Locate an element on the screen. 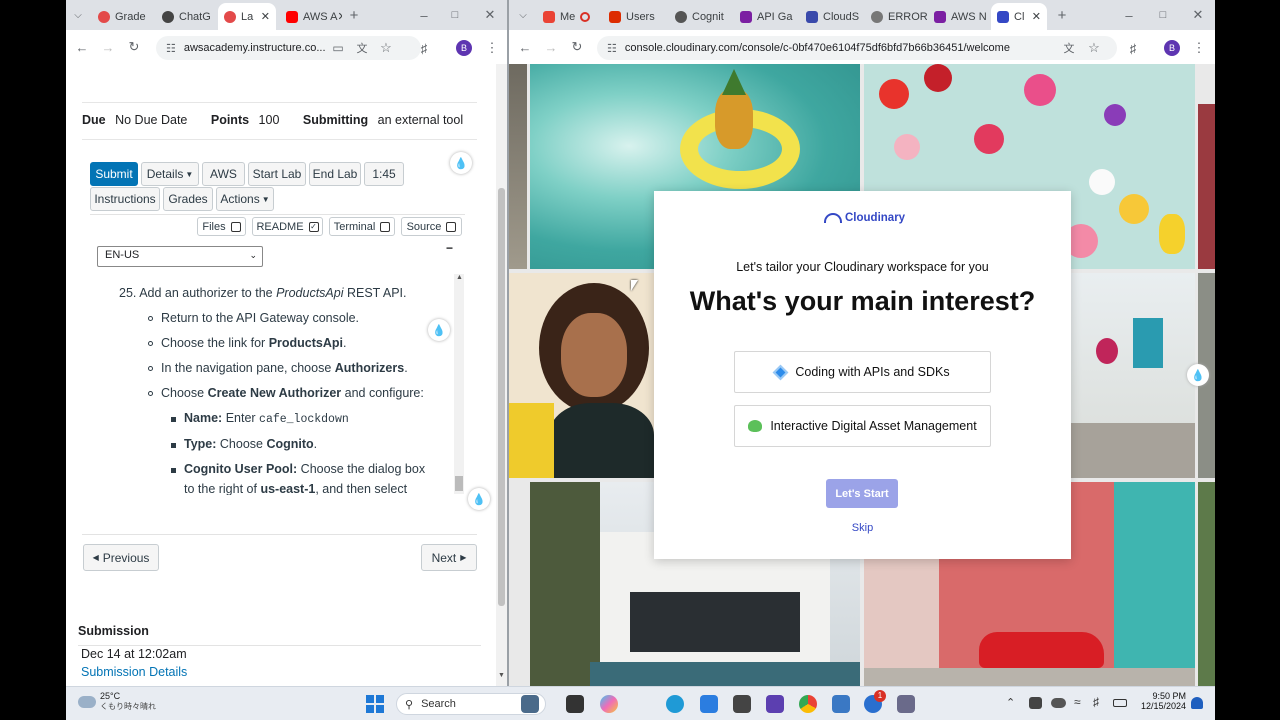 This screenshot has width=1280, height=720. readme-checkbox-checked: ✓ is located at coordinates (313, 226).